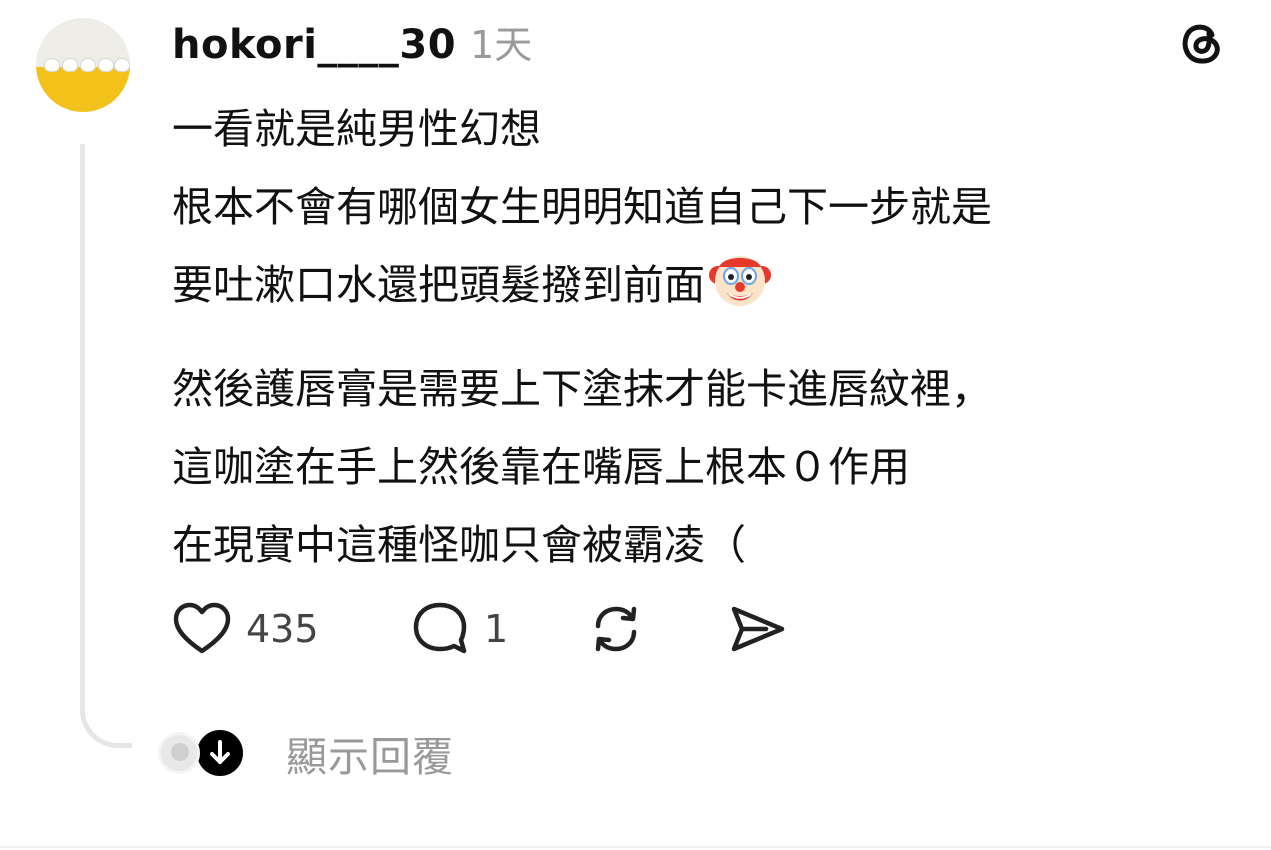 Image resolution: width=1271 pixels, height=850 pixels. I want to click on show-replies-label: 顯示回覆, so click(370, 757).